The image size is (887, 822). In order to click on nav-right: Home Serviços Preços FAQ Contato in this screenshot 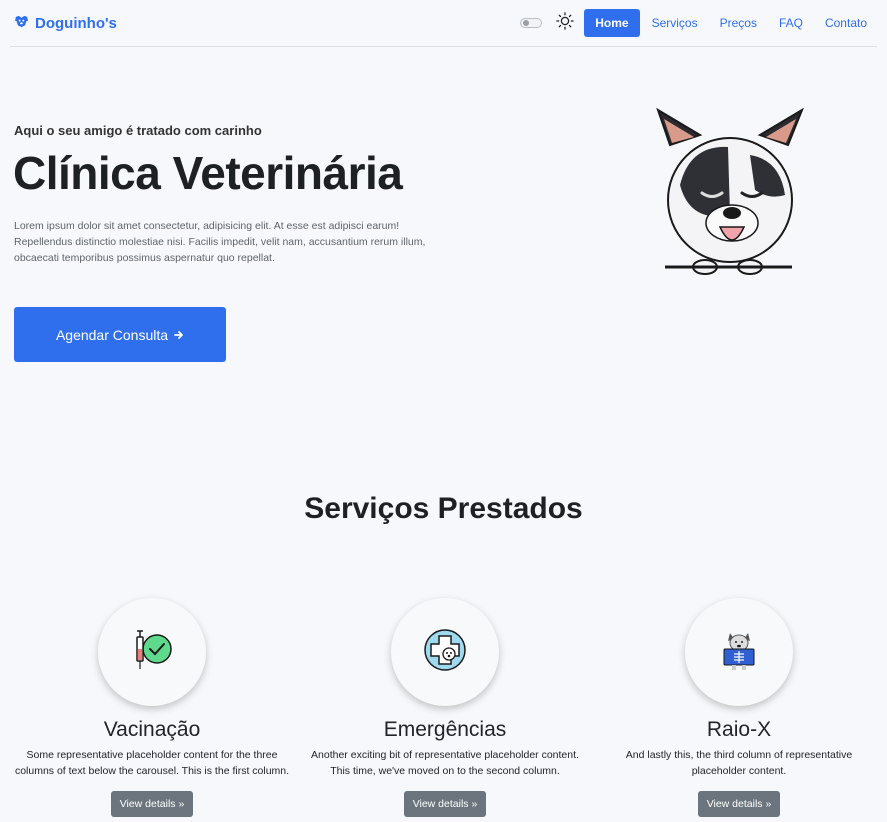, I will do `click(698, 23)`.